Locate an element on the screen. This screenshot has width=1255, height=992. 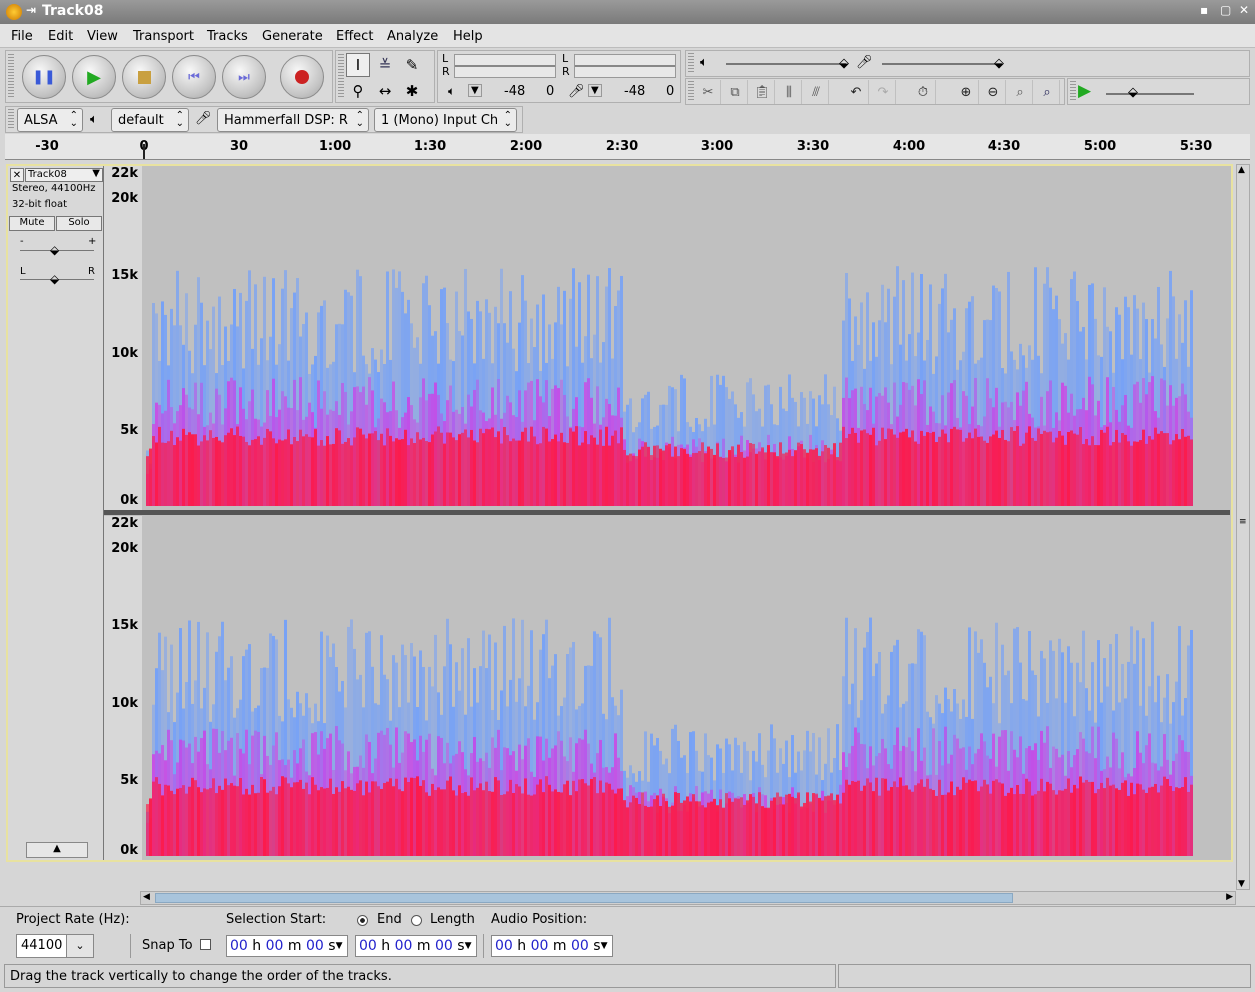
menu-tracks: Tracks is located at coordinates (227, 36).